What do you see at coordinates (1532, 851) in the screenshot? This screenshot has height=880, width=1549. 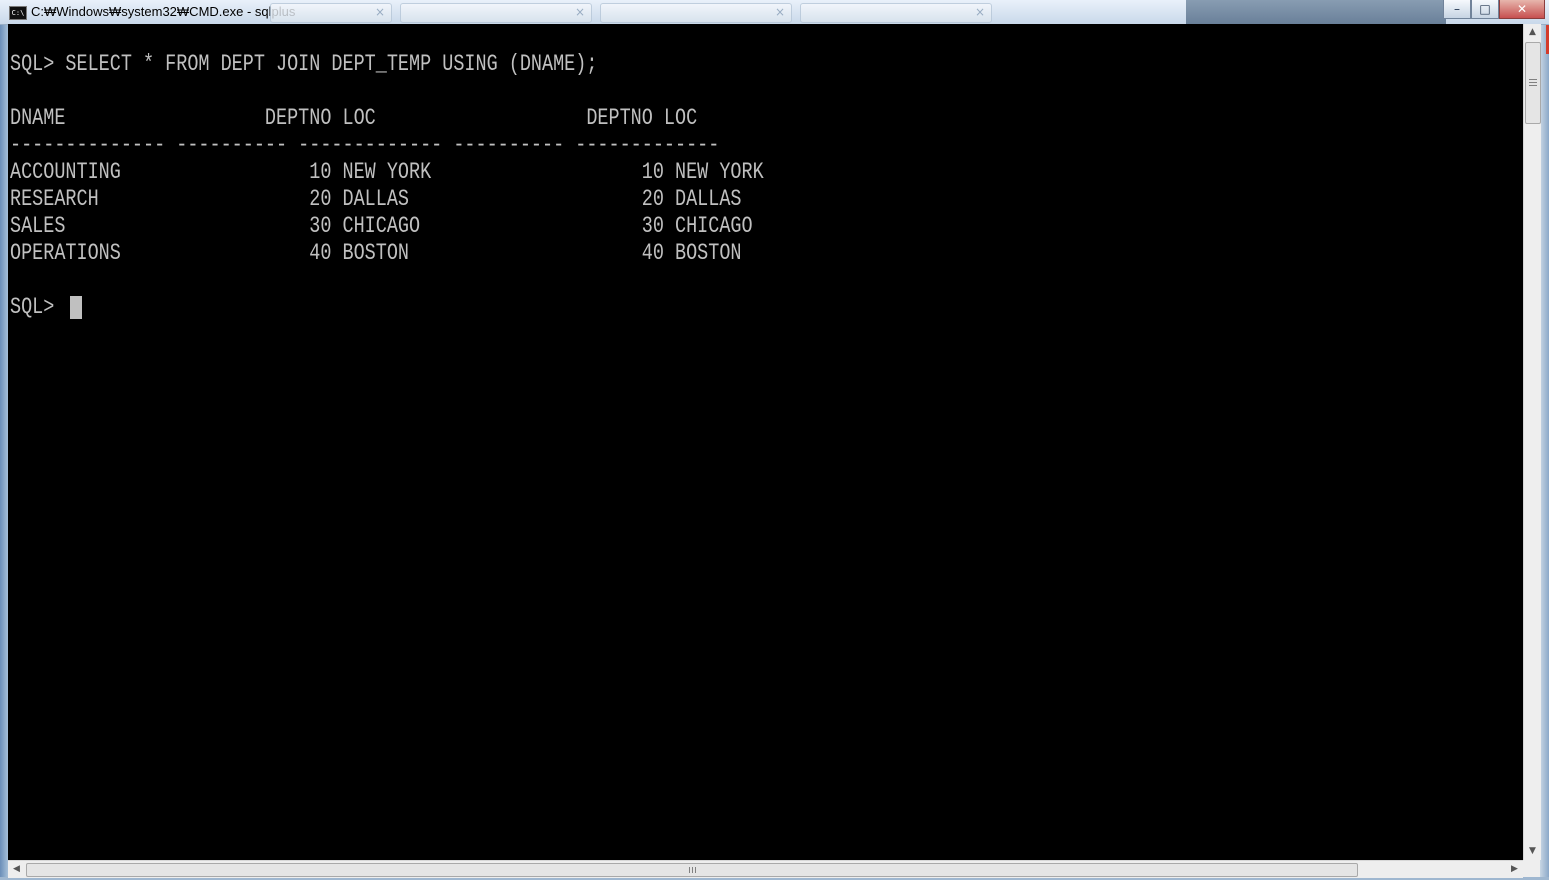 I see `scroll-down-icon: ▼` at bounding box center [1532, 851].